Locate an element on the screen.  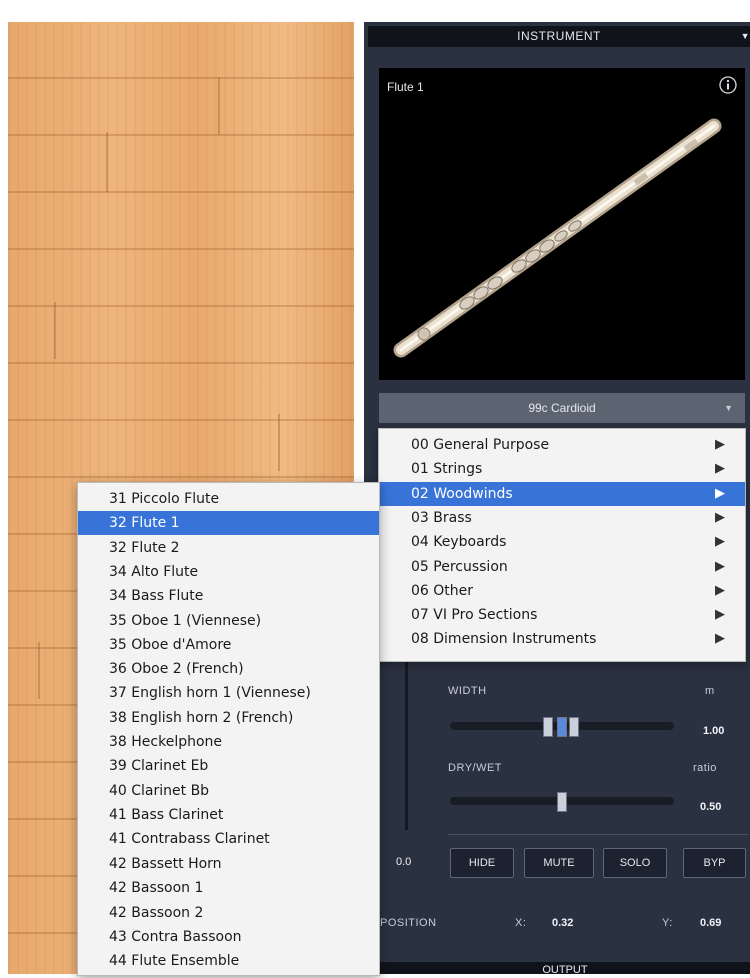
menu-item-label: 42 Bassoon 2 is located at coordinates (156, 913).